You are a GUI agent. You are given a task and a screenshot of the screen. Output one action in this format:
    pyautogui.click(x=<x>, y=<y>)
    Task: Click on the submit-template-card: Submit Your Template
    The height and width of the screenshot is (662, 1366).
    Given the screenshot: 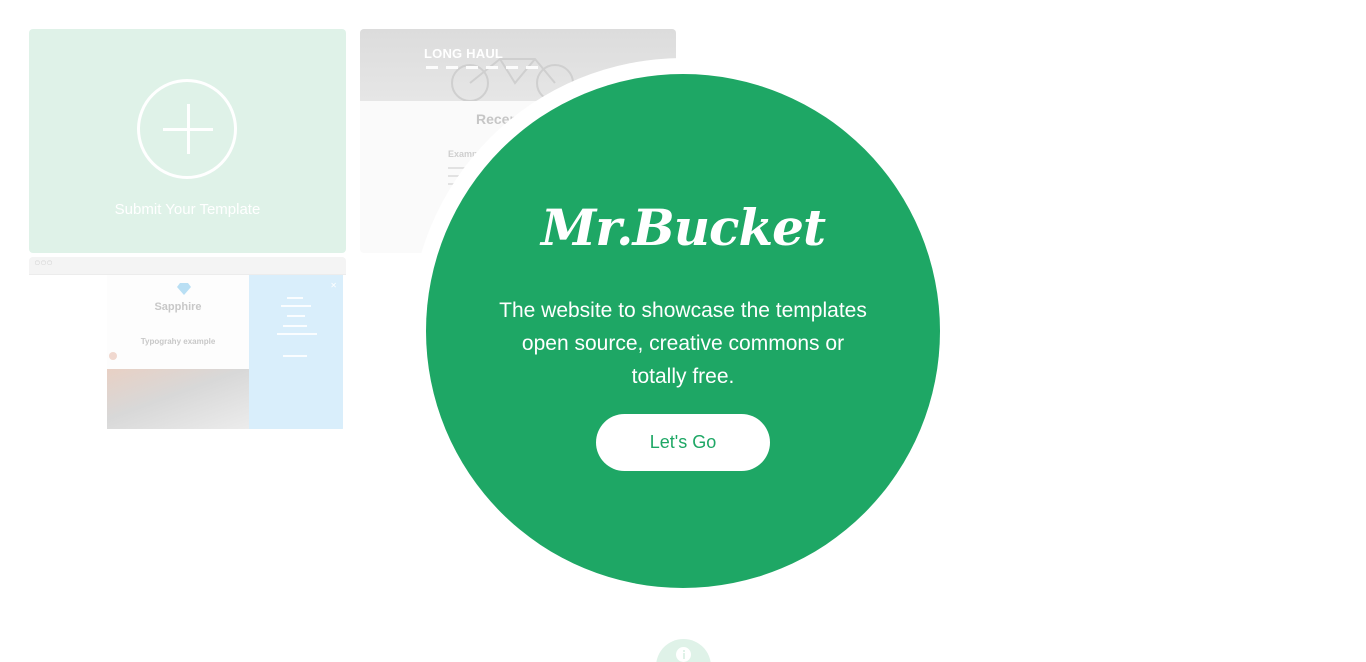 What is the action you would take?
    pyautogui.click(x=187, y=141)
    